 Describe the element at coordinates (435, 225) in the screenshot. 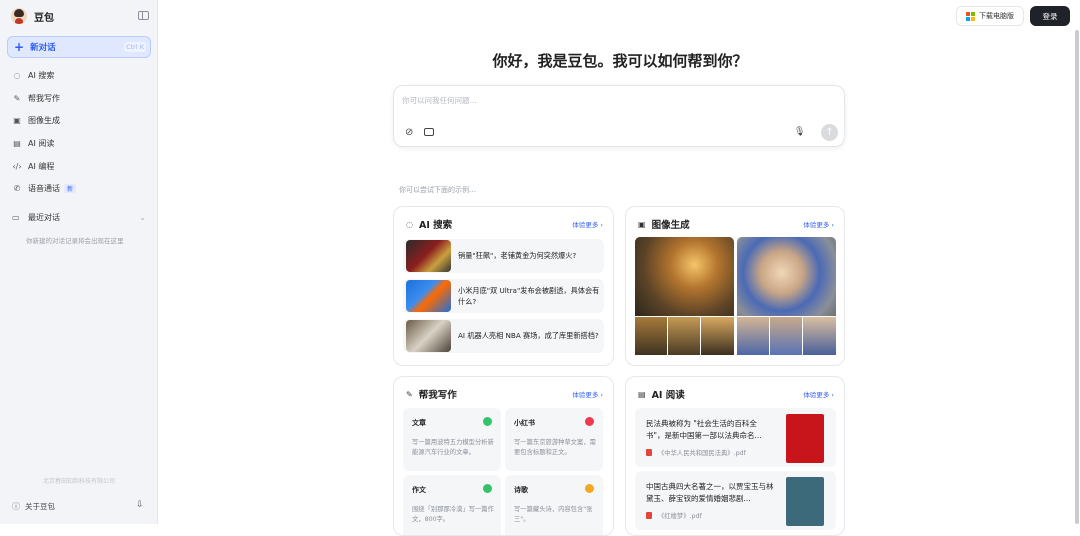

I see `card-title: AI 搜索` at that location.